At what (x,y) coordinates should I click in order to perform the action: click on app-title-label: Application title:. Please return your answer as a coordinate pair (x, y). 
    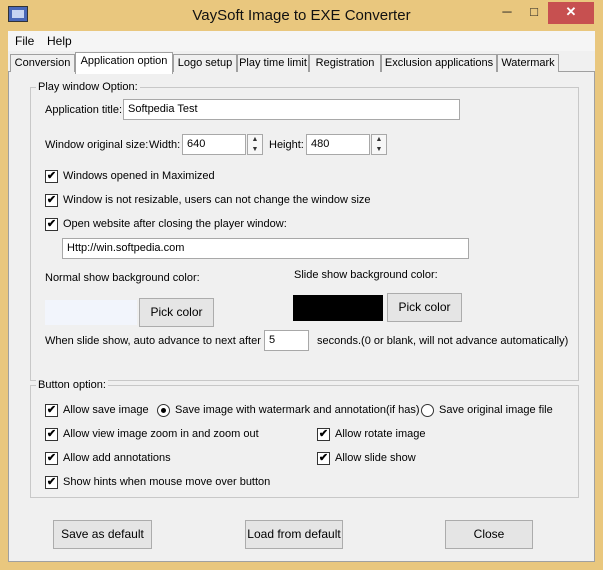
    Looking at the image, I should click on (84, 110).